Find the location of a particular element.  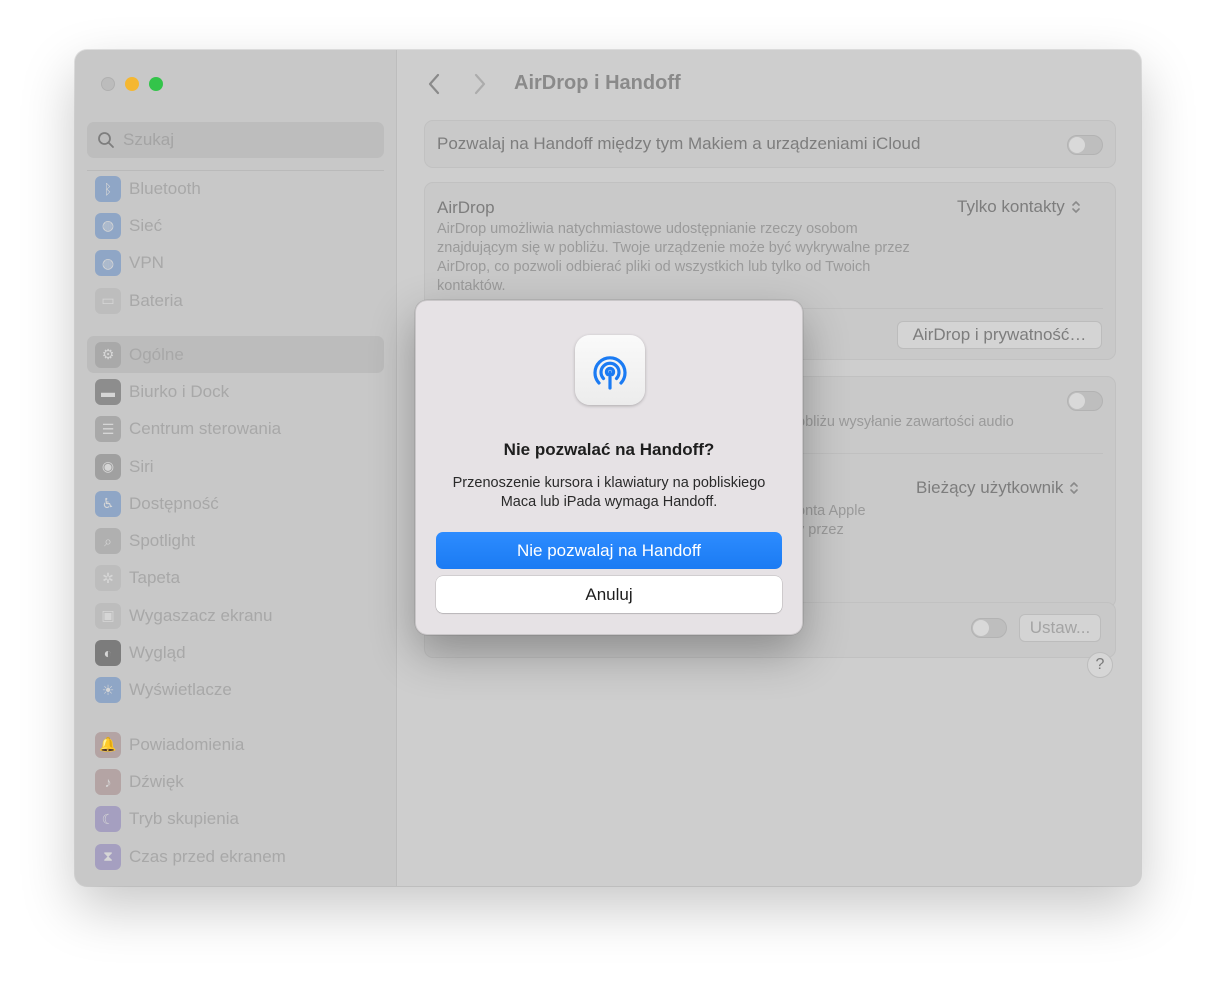

window-controls is located at coordinates (132, 84).